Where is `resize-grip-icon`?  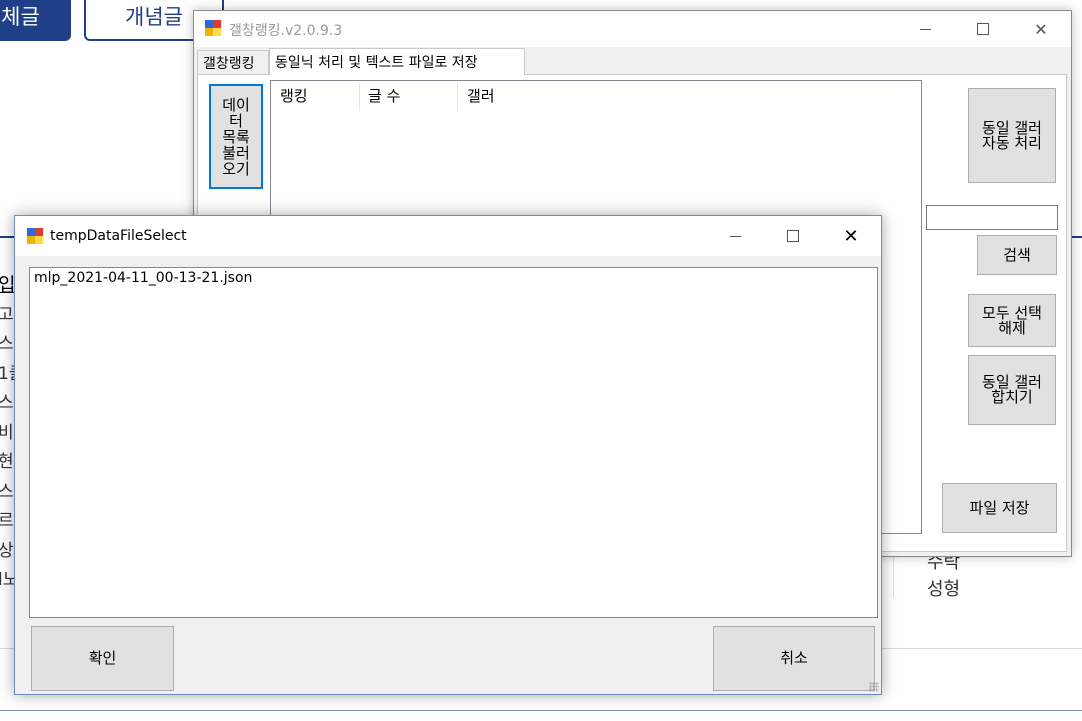 resize-grip-icon is located at coordinates (874, 687).